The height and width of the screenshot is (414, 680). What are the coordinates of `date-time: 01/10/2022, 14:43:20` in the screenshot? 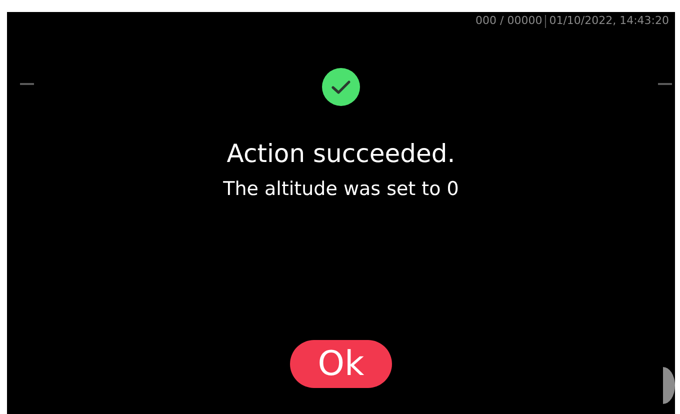 It's located at (609, 21).